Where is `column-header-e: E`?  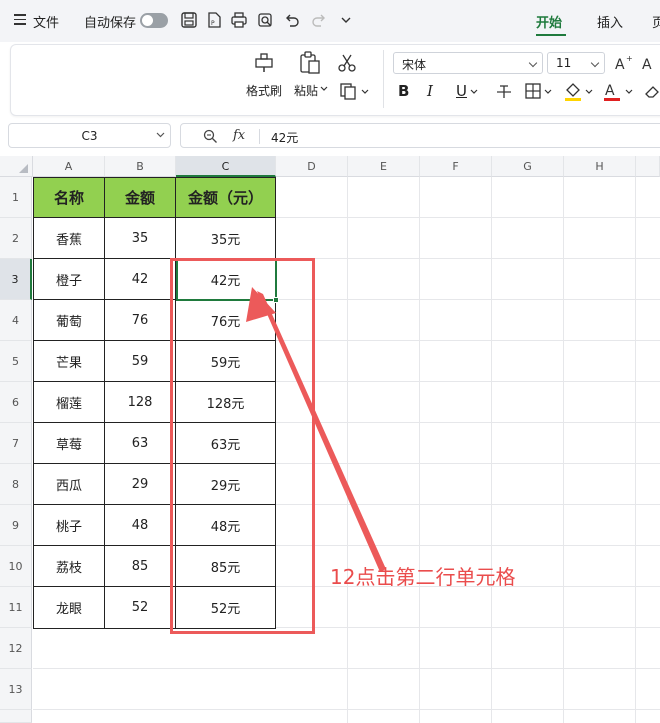 column-header-e: E is located at coordinates (384, 166).